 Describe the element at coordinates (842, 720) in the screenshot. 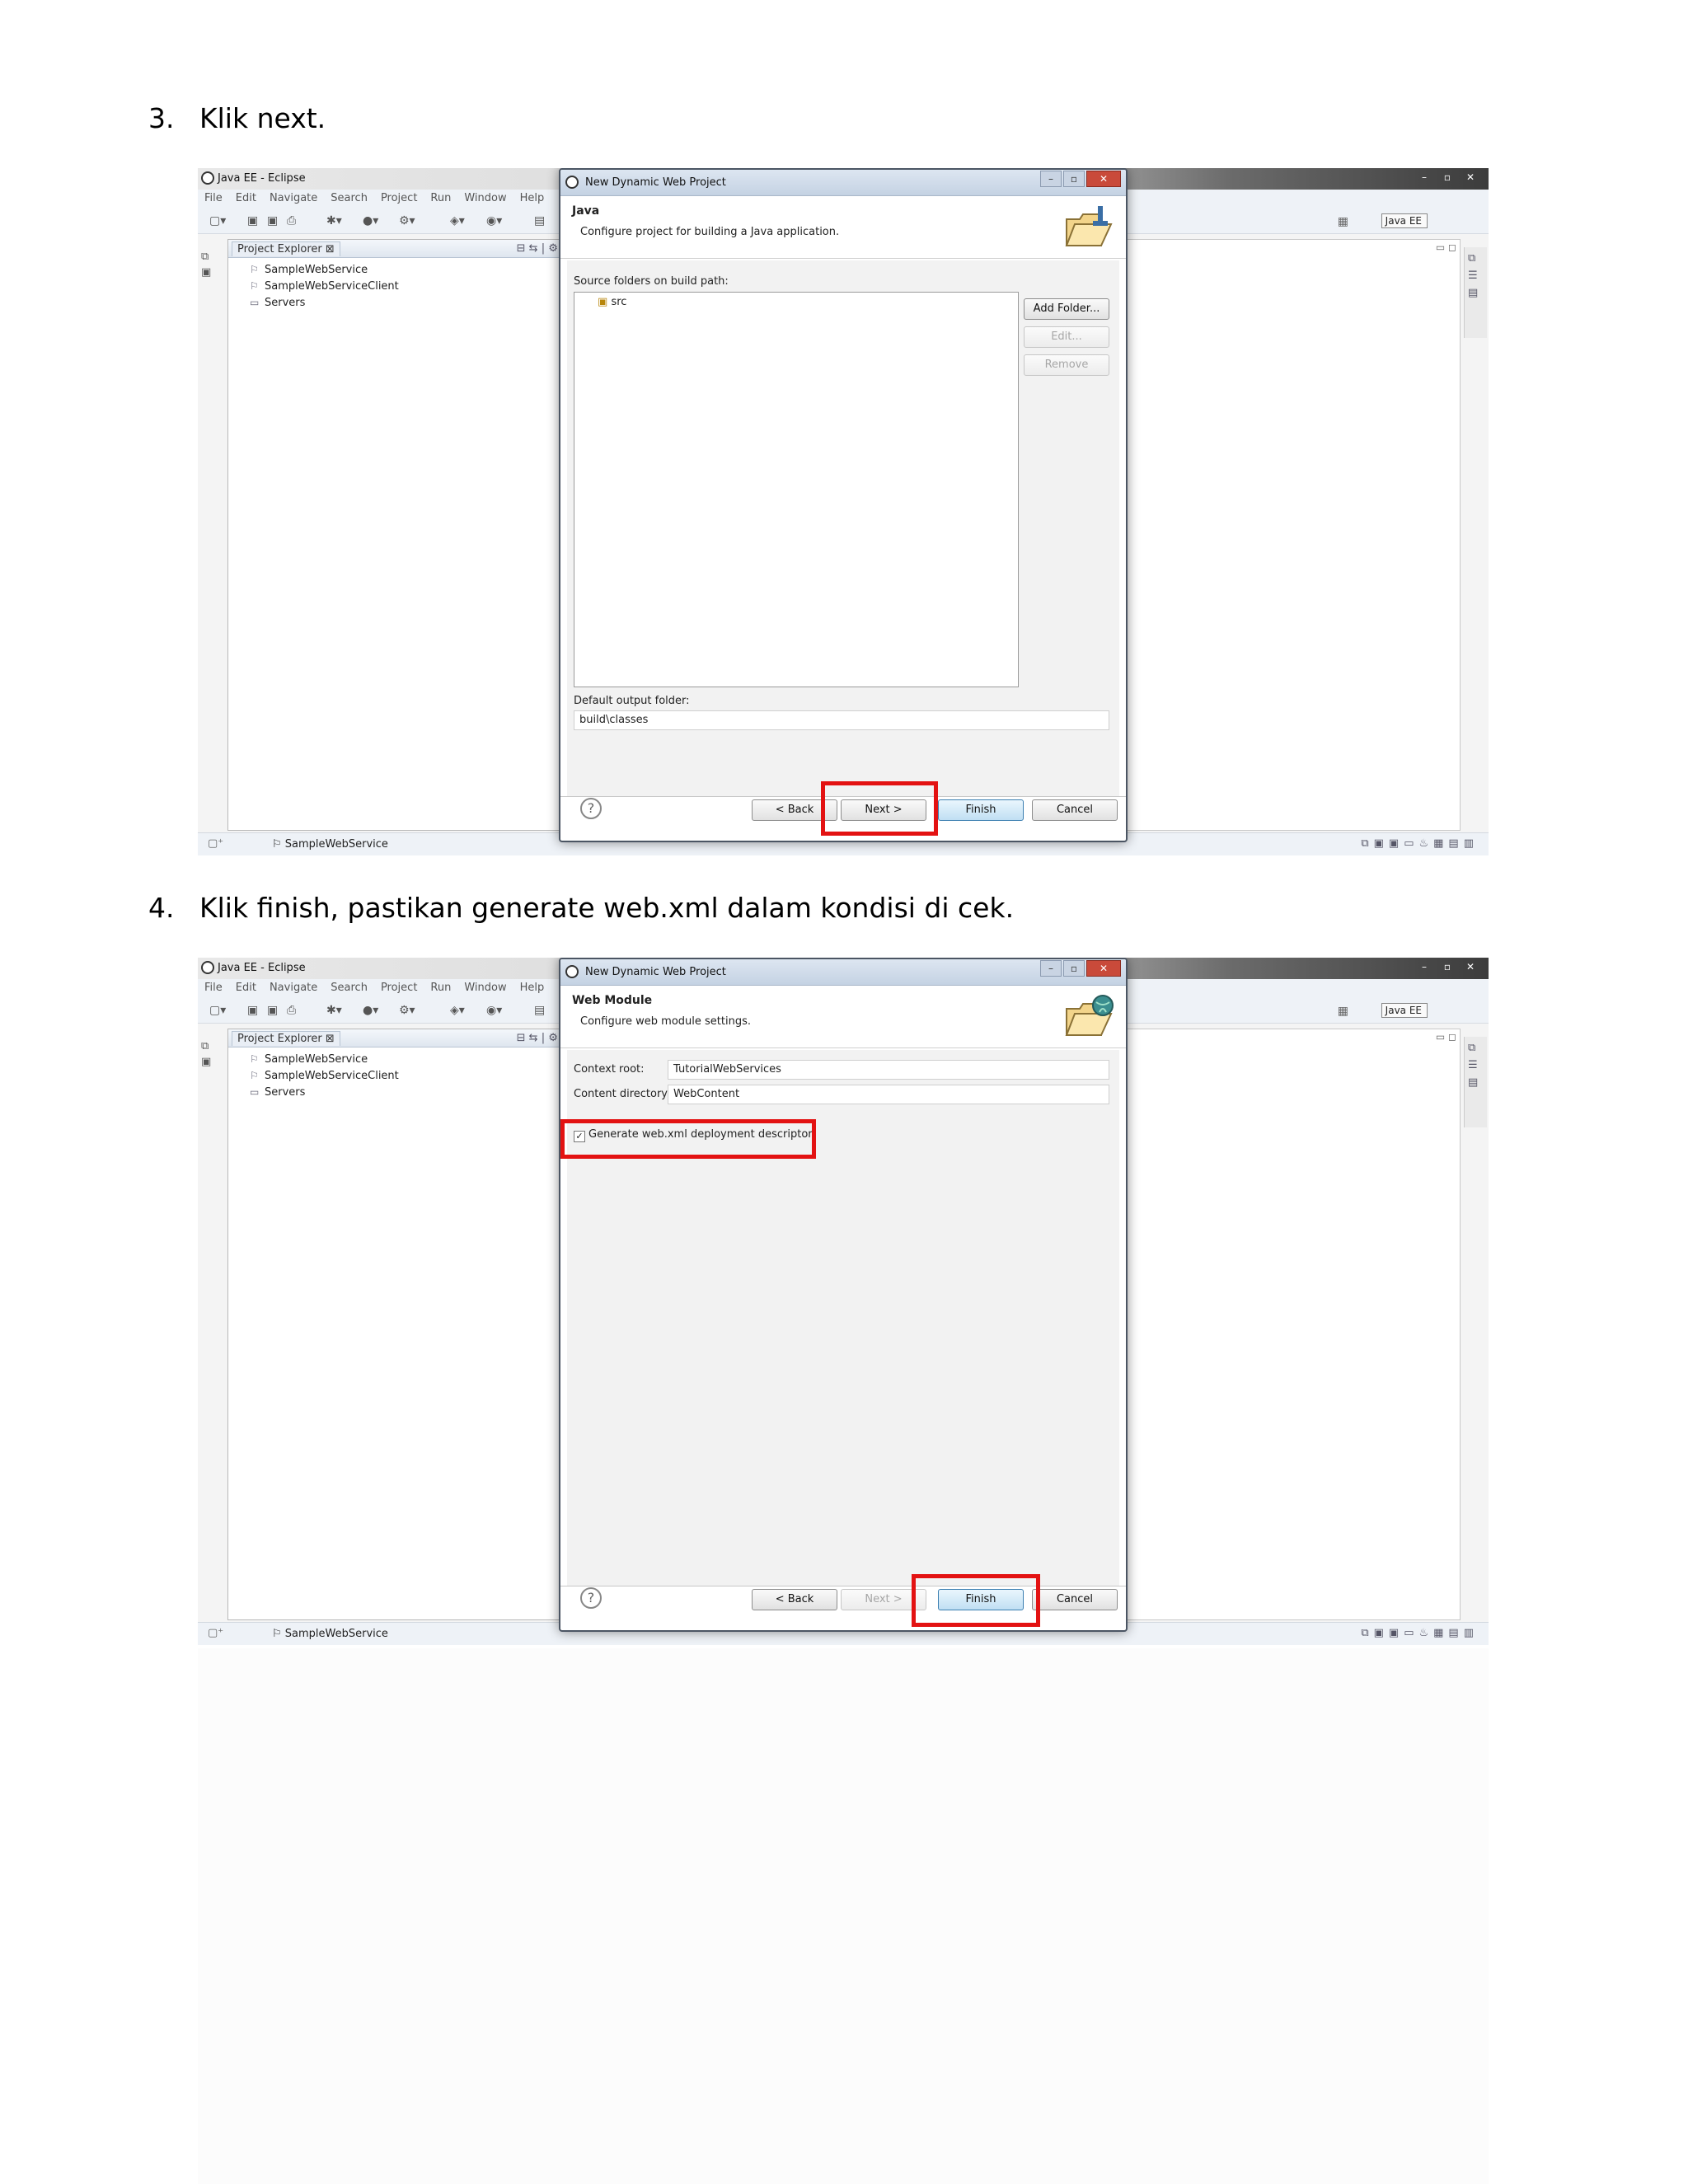

I see `output-folder-field: build\classes` at that location.